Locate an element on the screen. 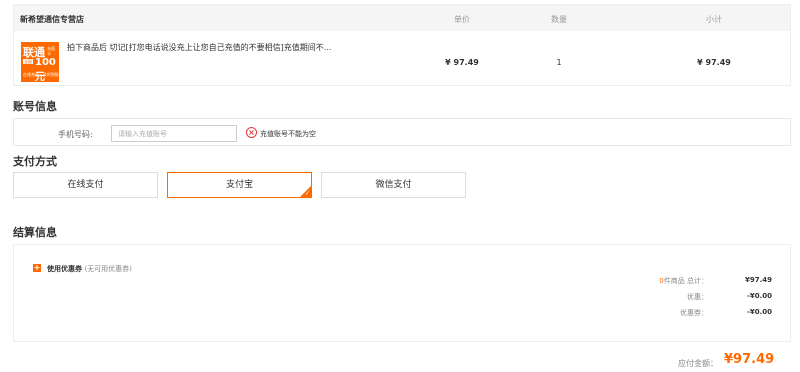  use-coupon-toggle: 使用优惠券 (无可用优惠券) is located at coordinates (89, 269).